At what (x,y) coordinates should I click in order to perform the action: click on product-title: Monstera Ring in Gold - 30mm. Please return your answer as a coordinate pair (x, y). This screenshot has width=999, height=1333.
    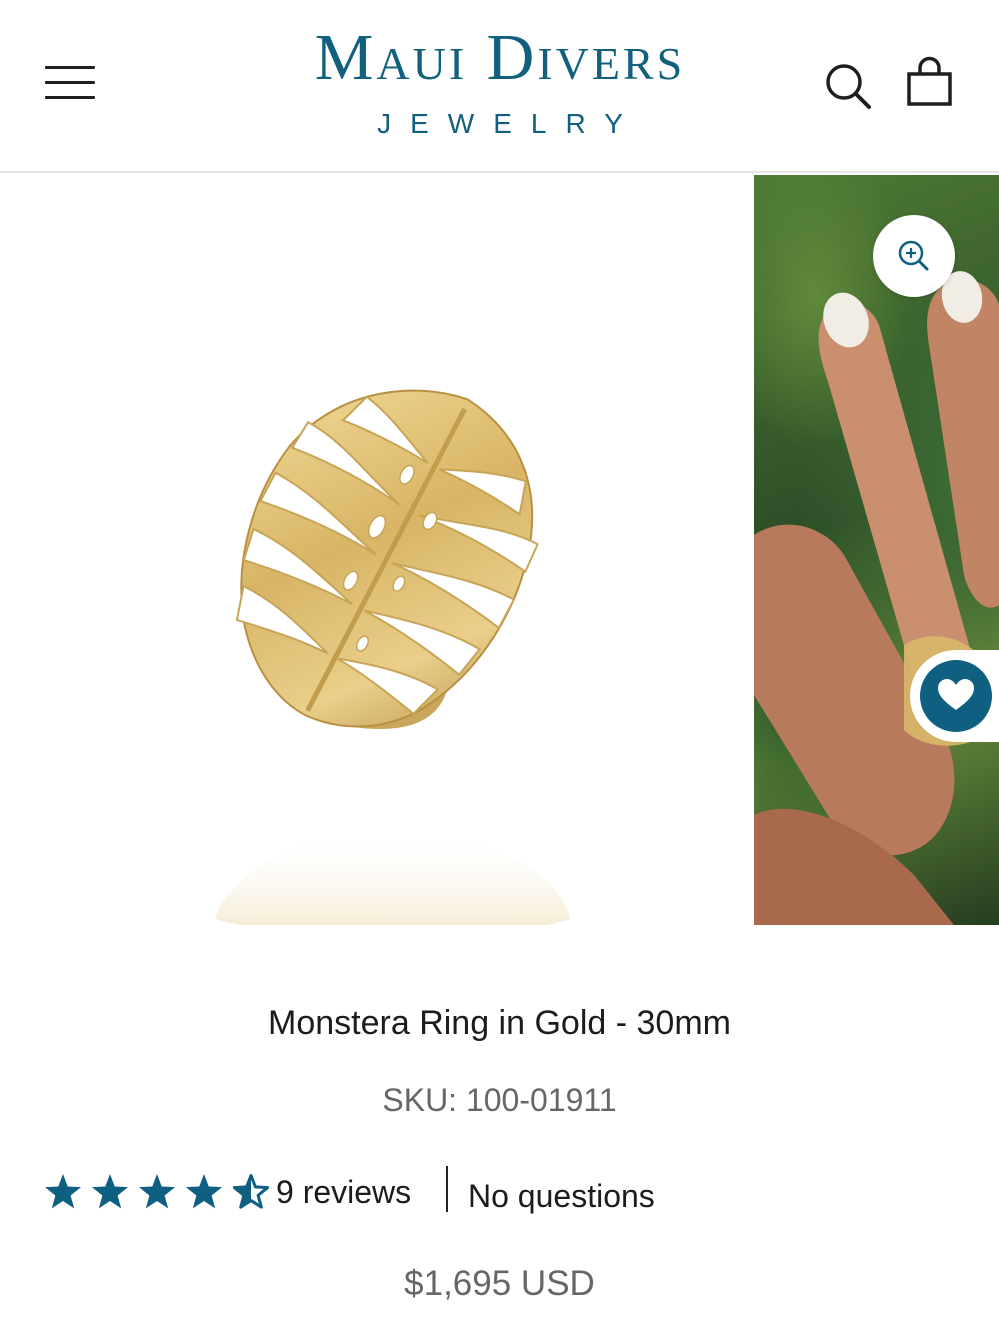
    Looking at the image, I should click on (499, 1023).